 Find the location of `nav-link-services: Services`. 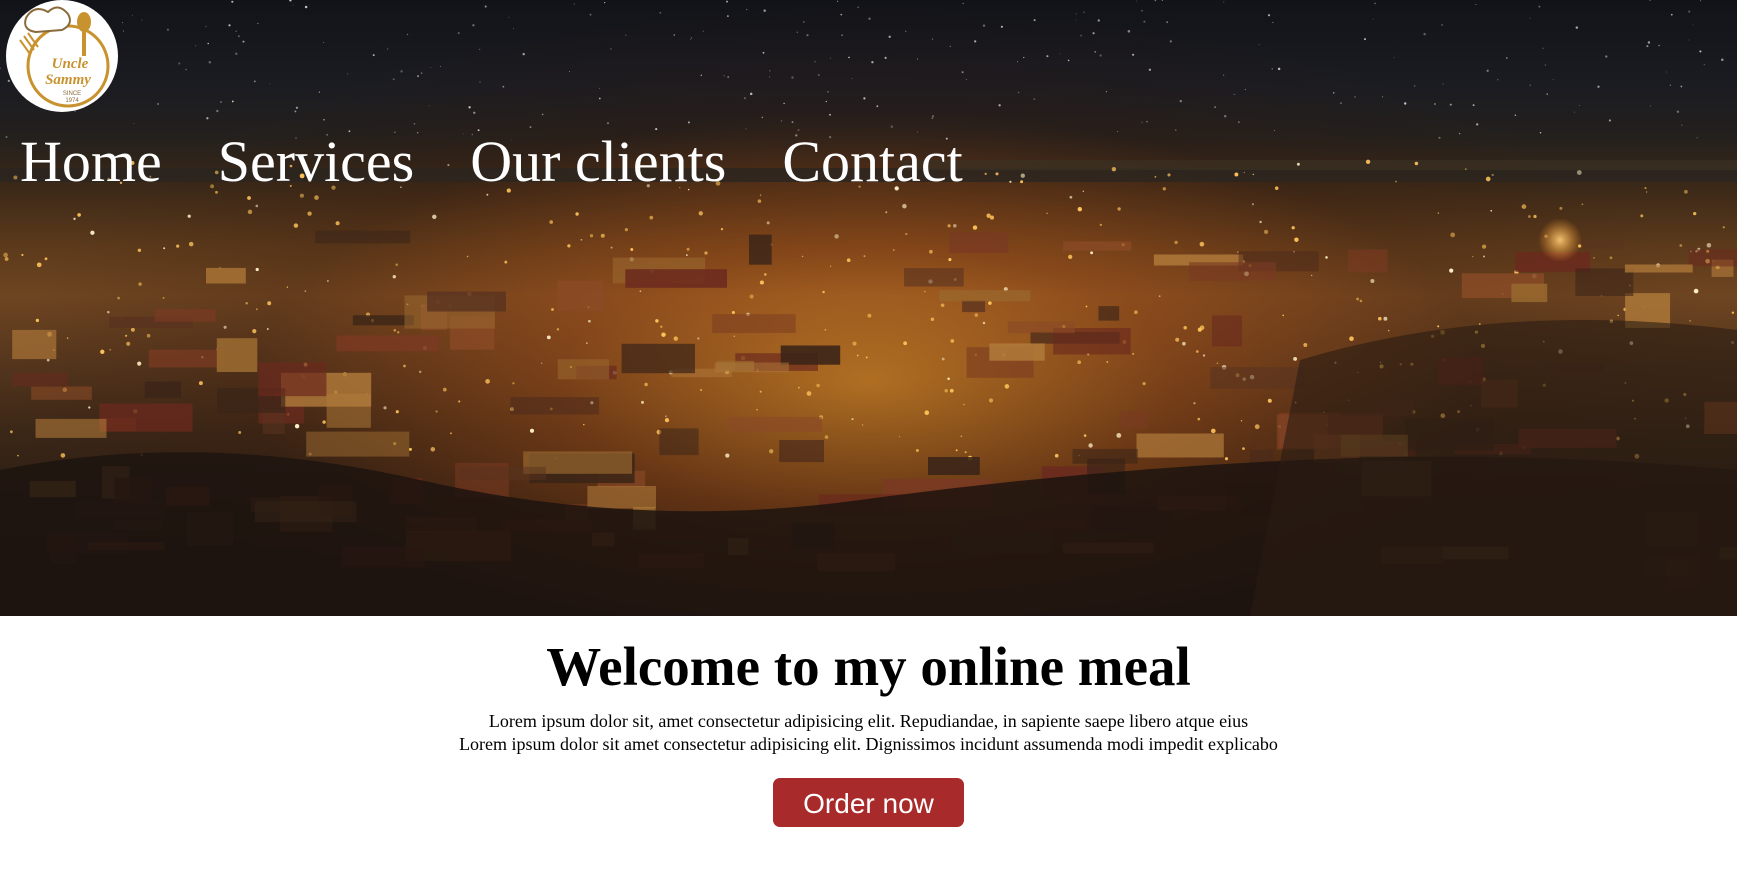

nav-link-services: Services is located at coordinates (316, 162).